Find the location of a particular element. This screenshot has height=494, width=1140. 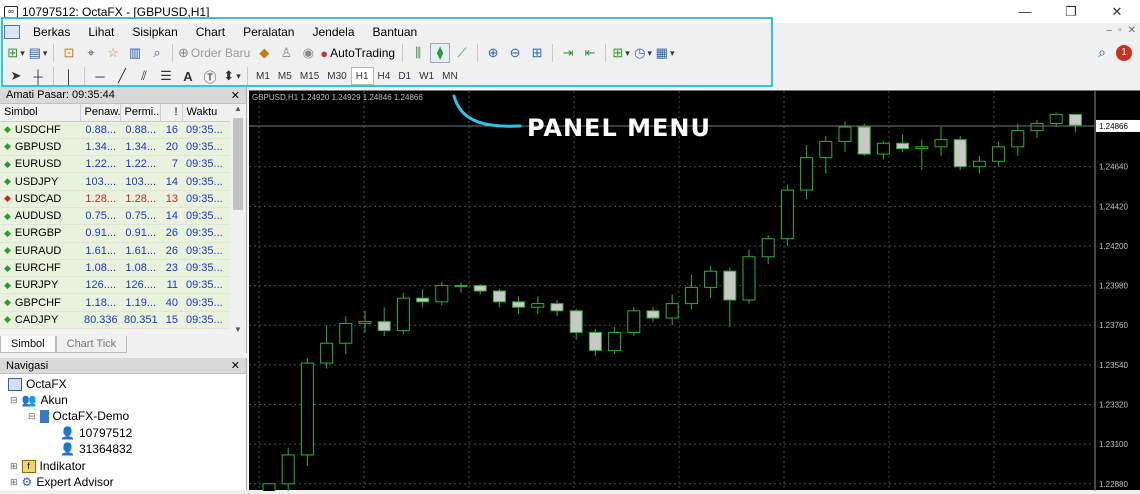

mdi-close-icon: ✕ is located at coordinates (1132, 30).